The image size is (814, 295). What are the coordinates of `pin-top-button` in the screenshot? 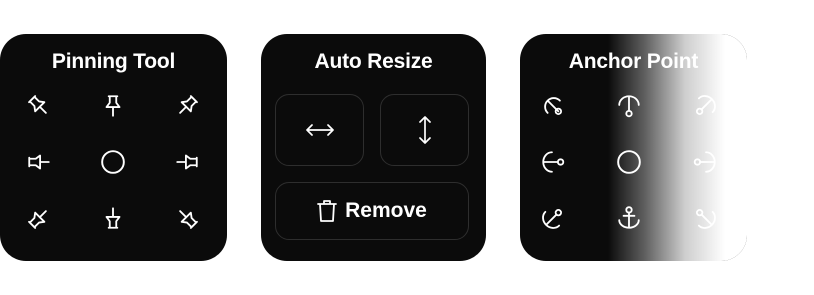 It's located at (113, 106).